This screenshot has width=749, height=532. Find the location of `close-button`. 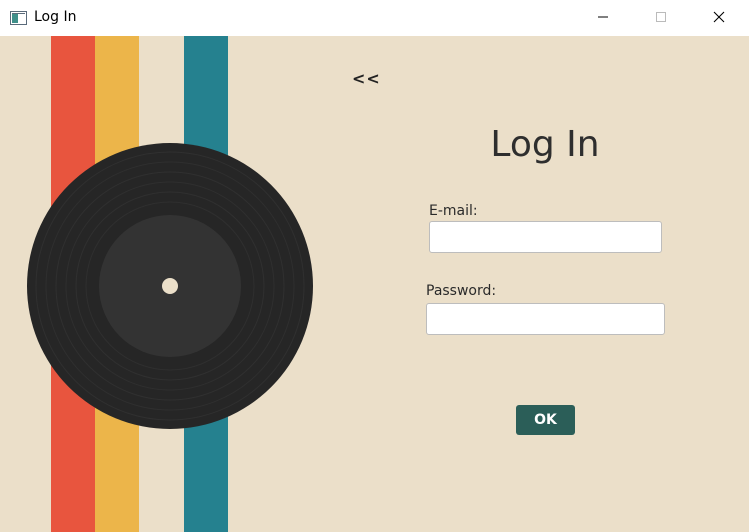

close-button is located at coordinates (719, 17).